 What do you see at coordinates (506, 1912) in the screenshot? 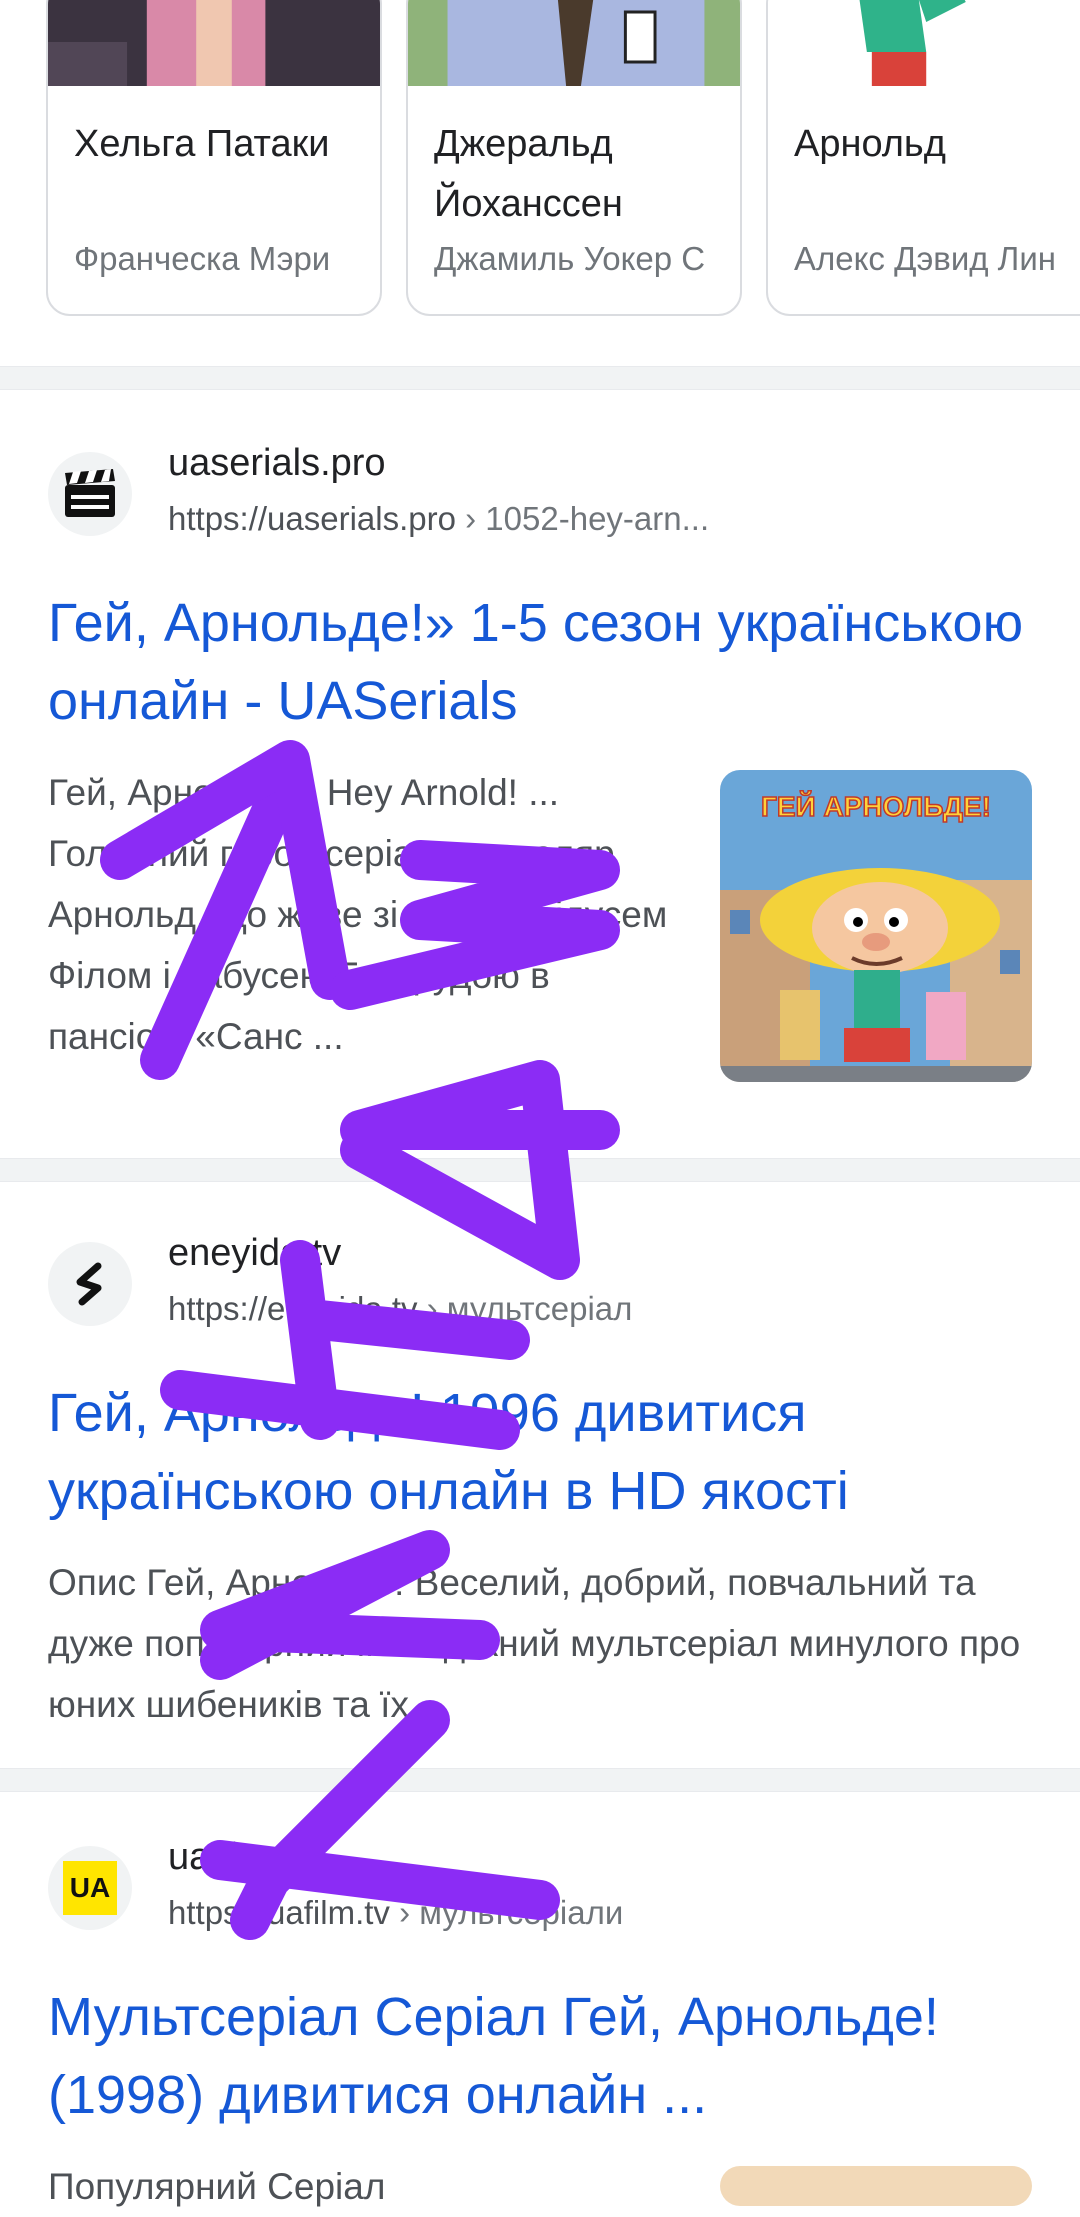
I see `result-url-path: › мультсеріали` at bounding box center [506, 1912].